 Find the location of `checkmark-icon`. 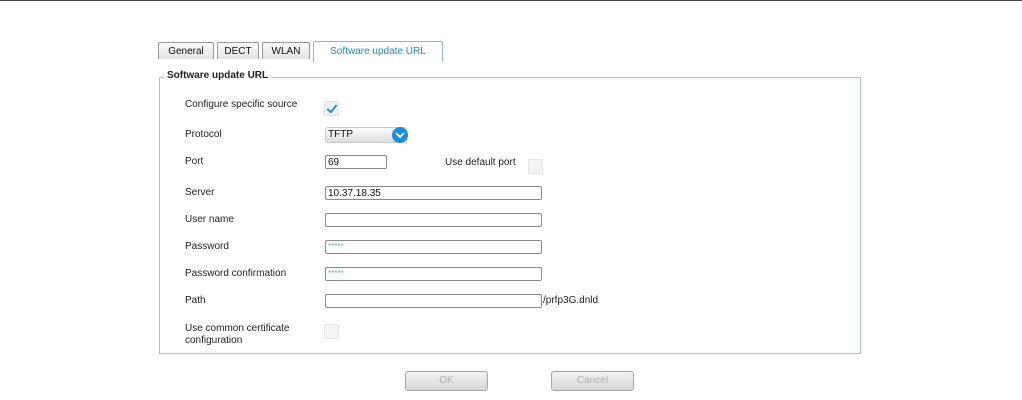

checkmark-icon is located at coordinates (332, 109).